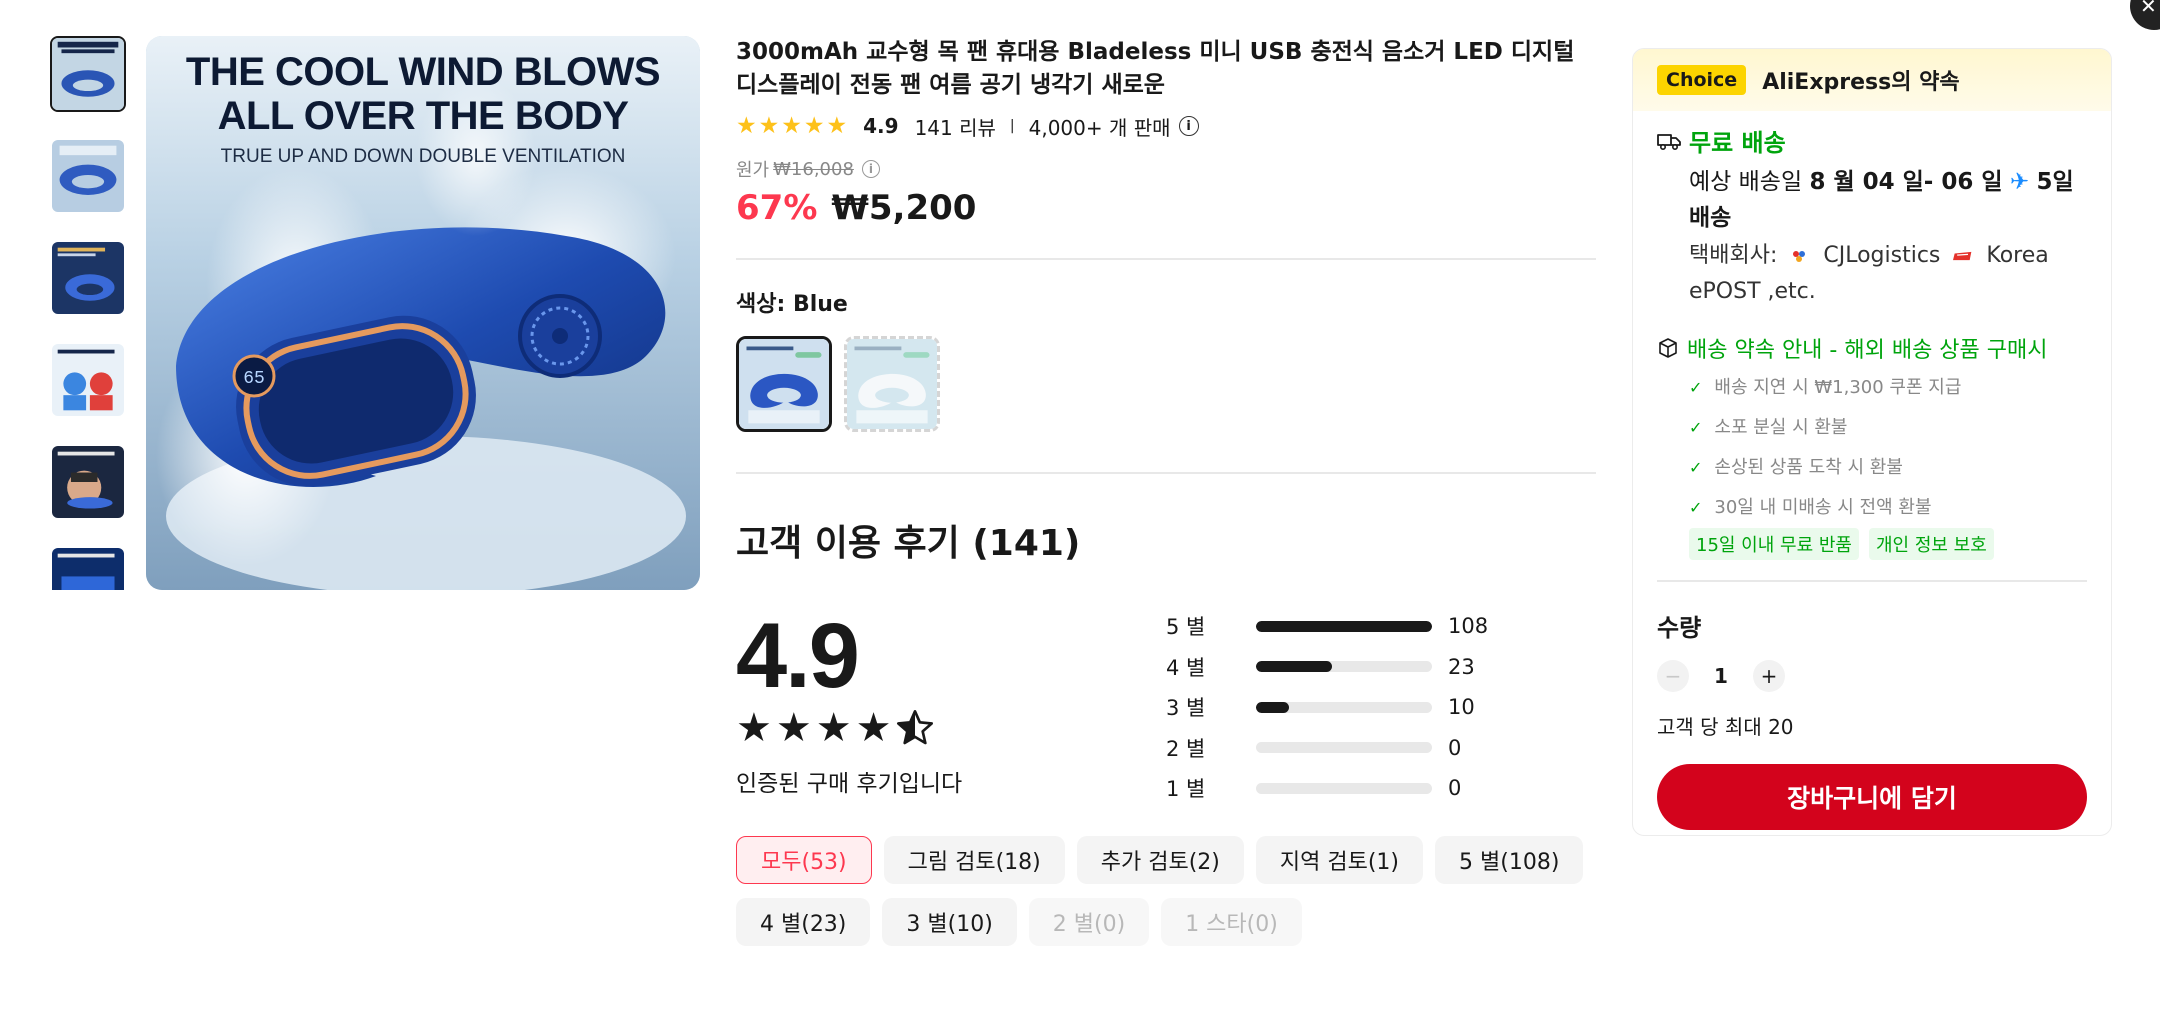  What do you see at coordinates (813, 169) in the screenshot?
I see `original-price: ₩16,008` at bounding box center [813, 169].